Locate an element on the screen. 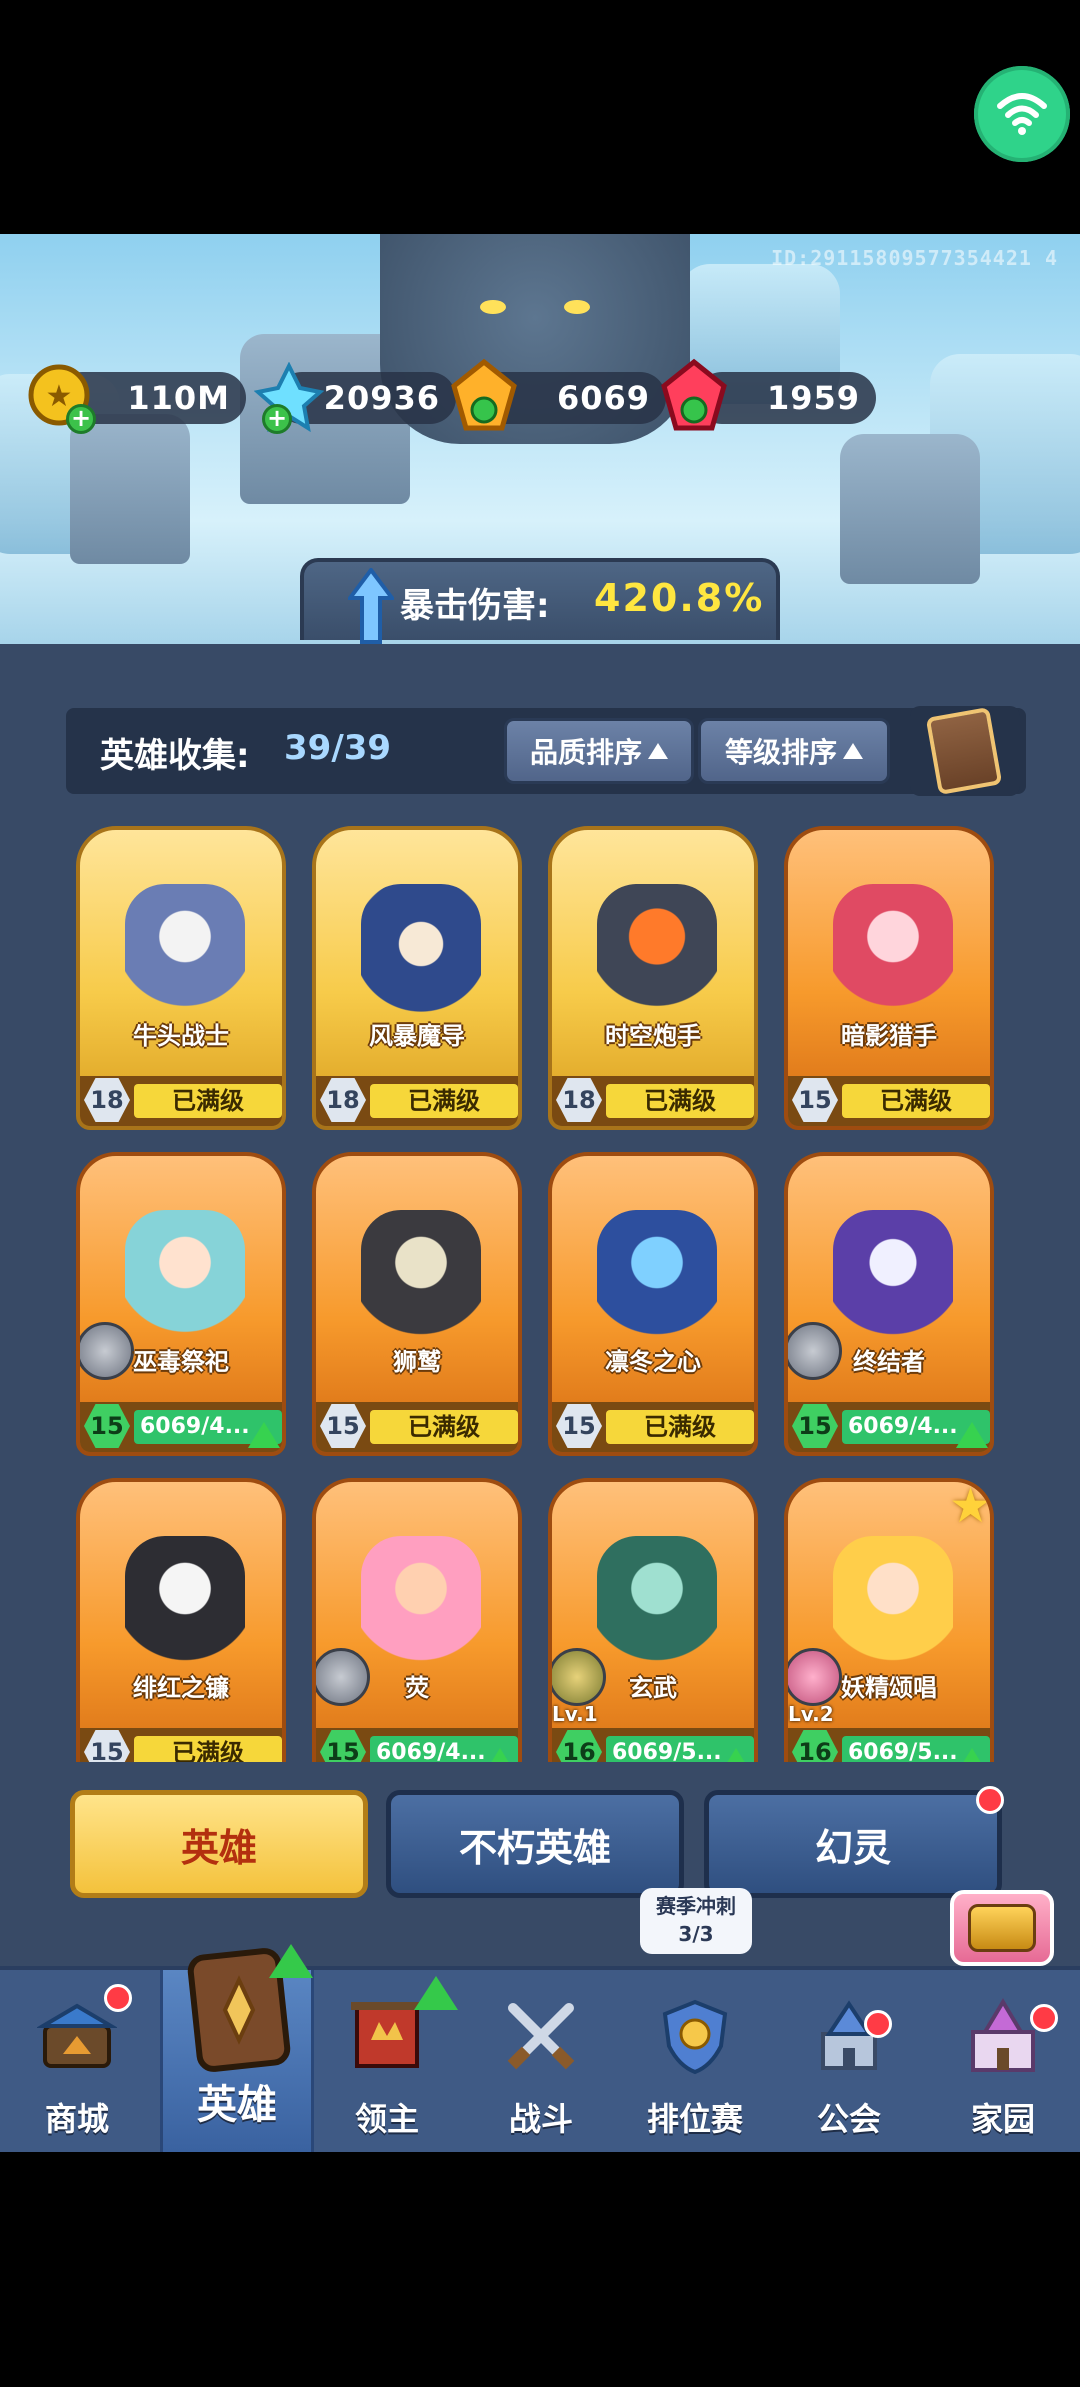  chest-icon is located at coordinates (1002, 1928).